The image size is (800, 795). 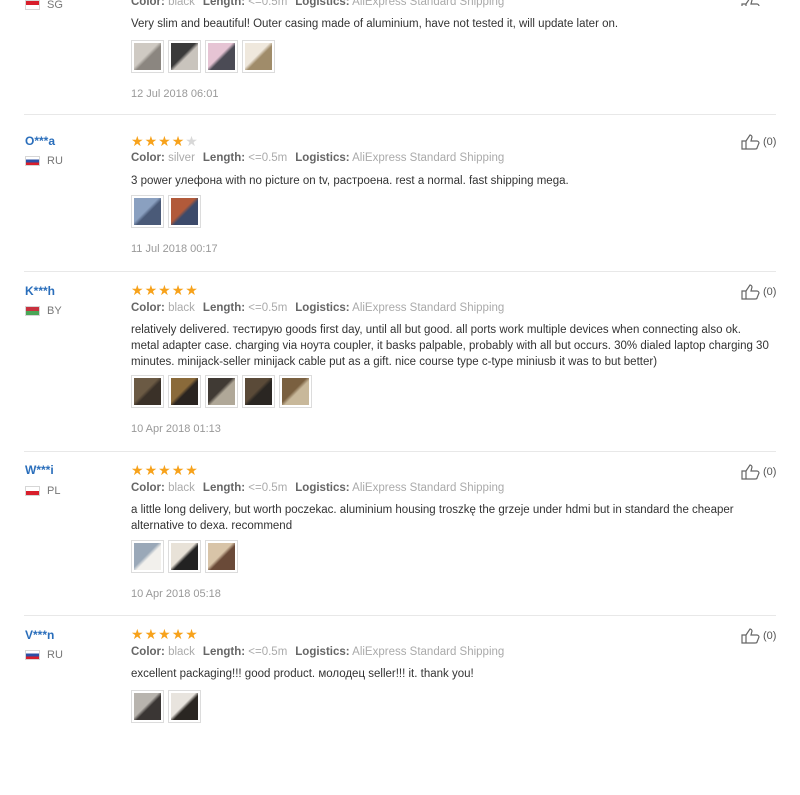 I want to click on review-date: 10 Apr 2018 01:13, so click(x=176, y=429).